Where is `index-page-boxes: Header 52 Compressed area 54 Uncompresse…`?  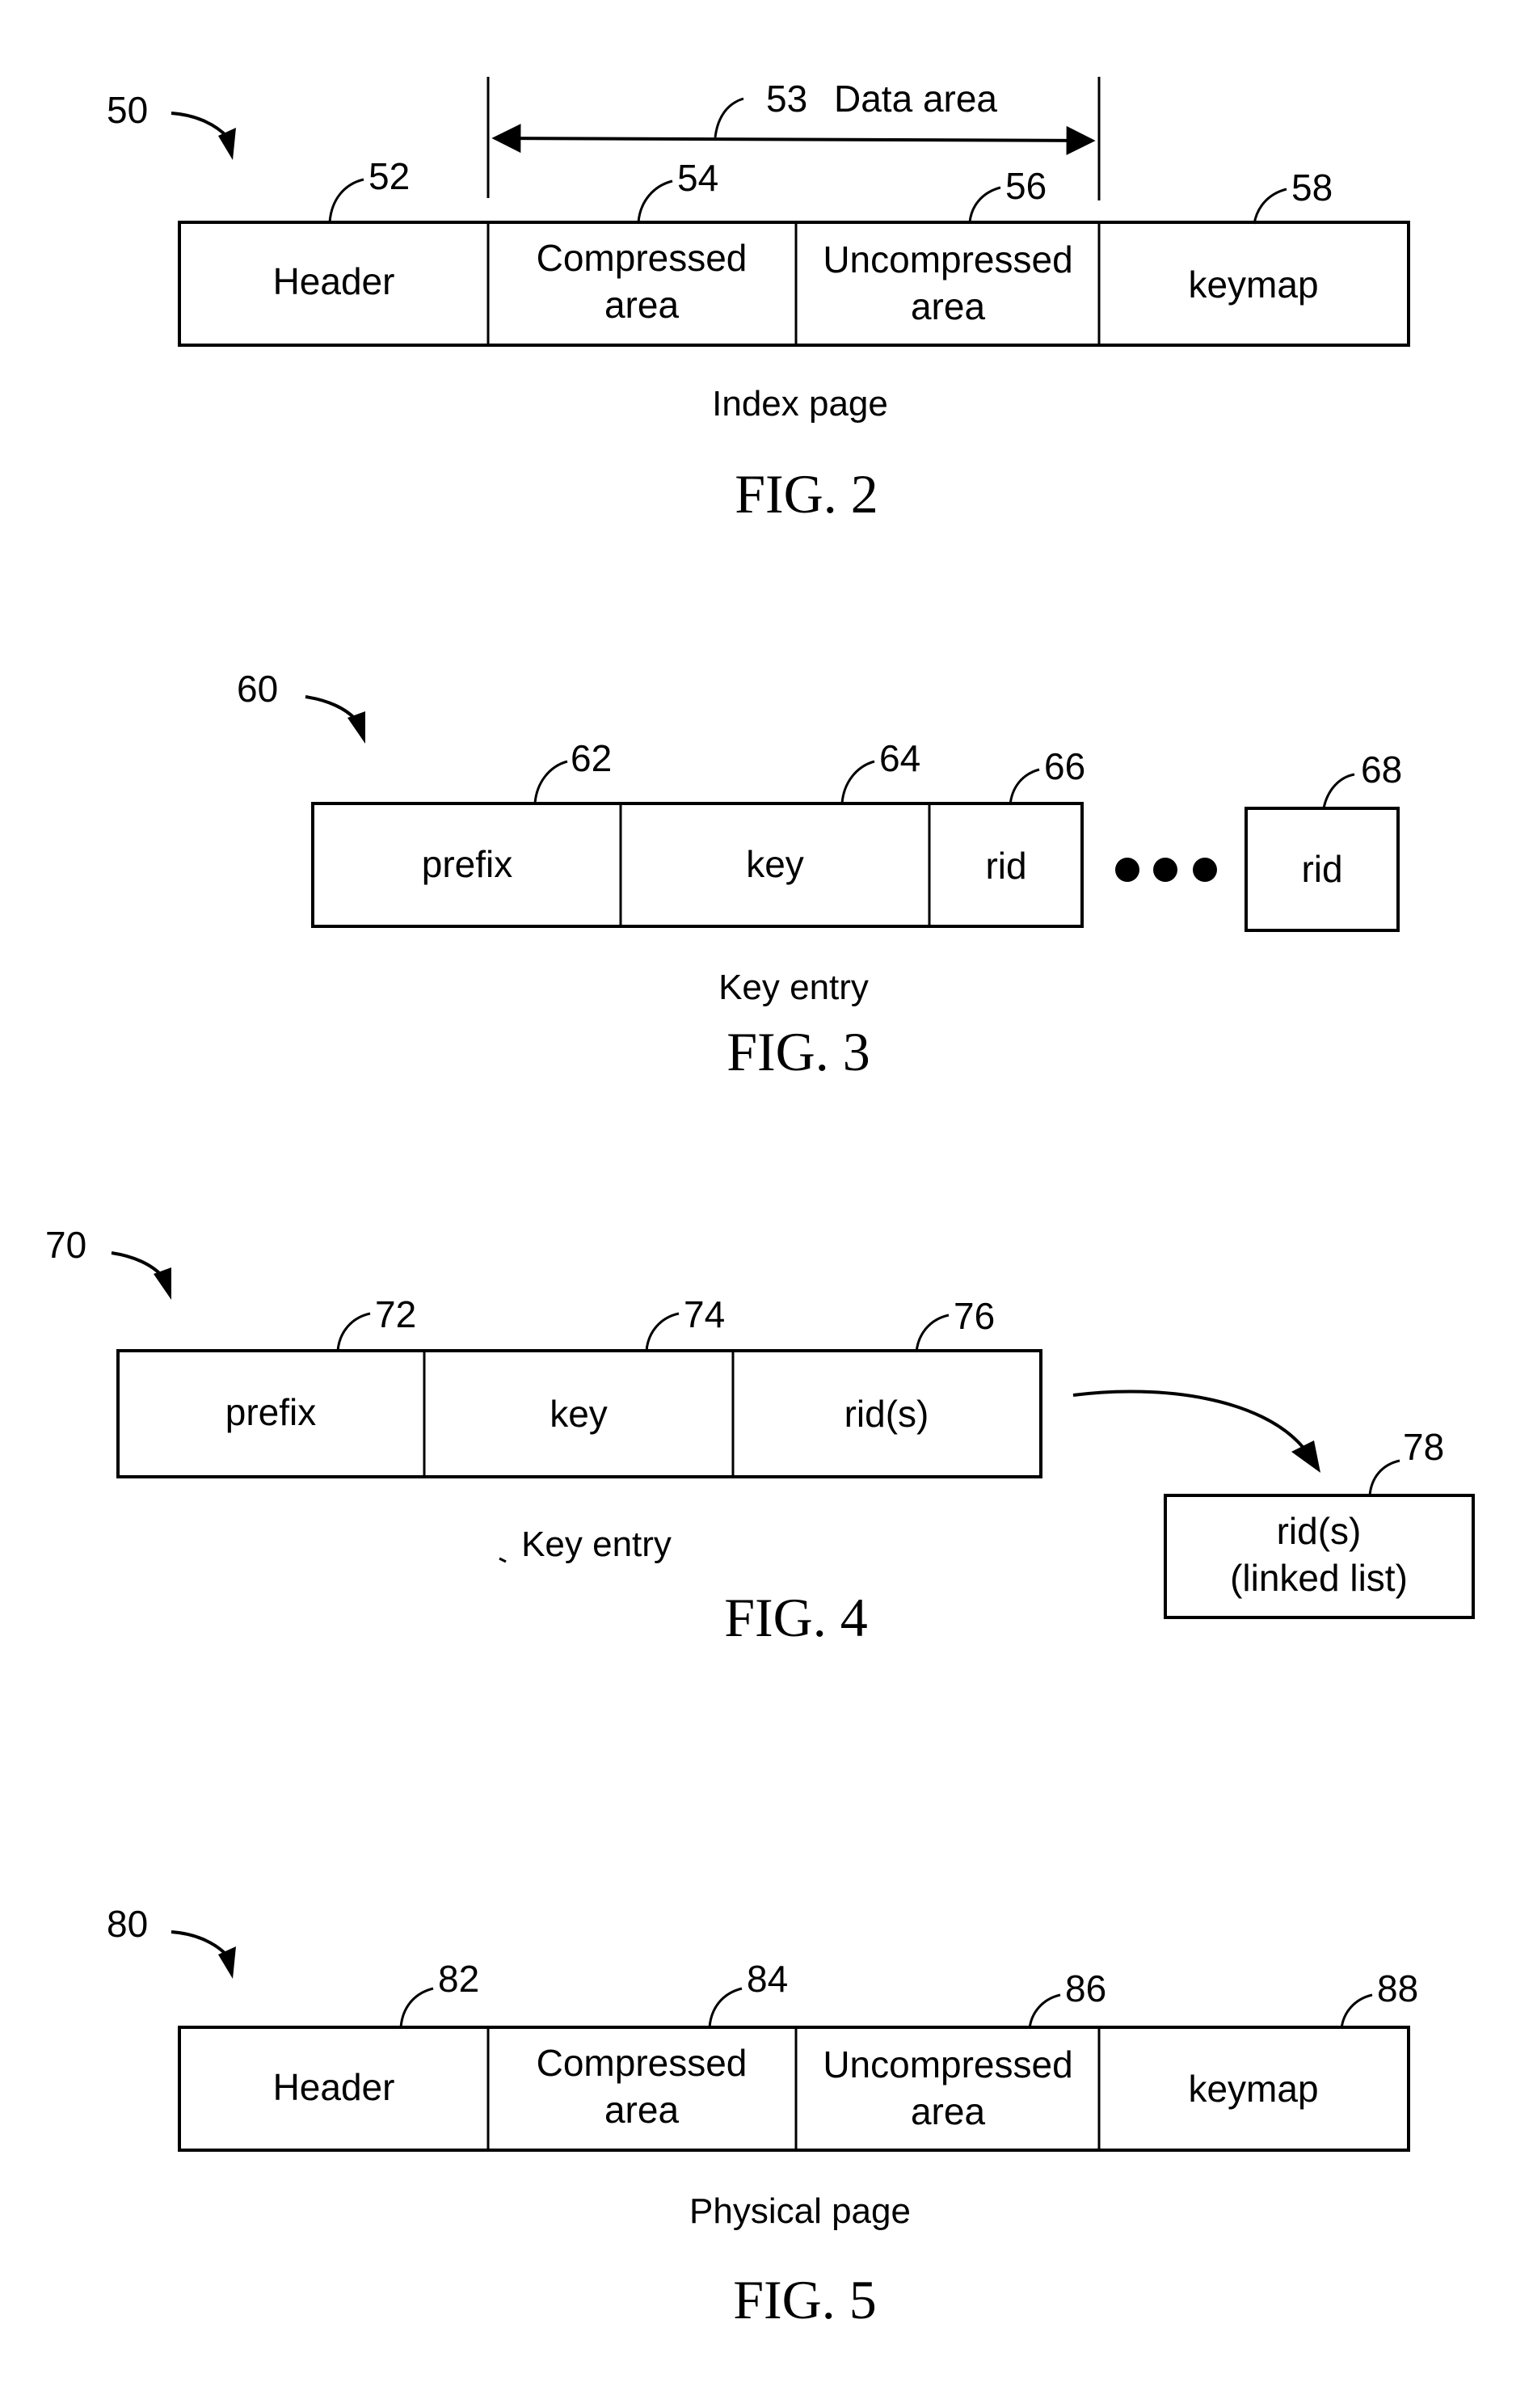 index-page-boxes: Header 52 Compressed area 54 Uncompresse… is located at coordinates (794, 251).